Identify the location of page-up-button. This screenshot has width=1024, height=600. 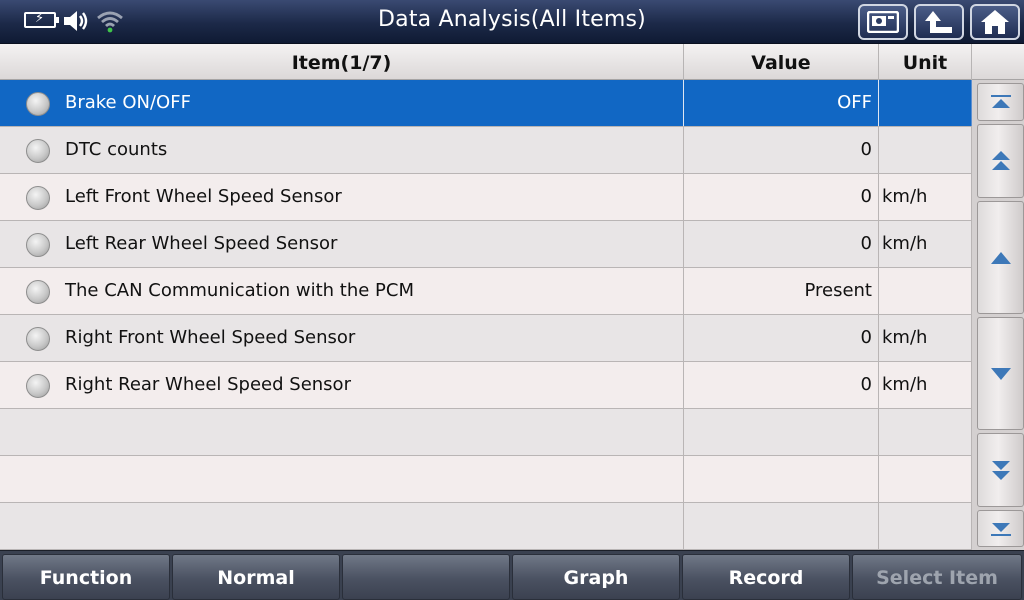
(1000, 161).